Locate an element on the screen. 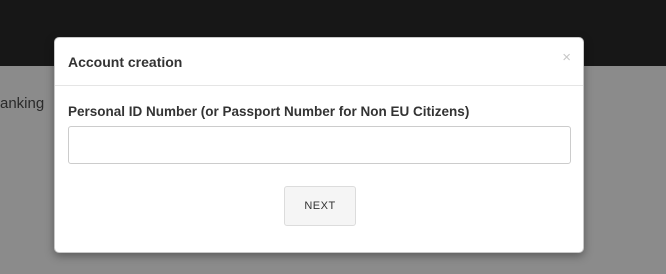  close-icon: × is located at coordinates (566, 57).